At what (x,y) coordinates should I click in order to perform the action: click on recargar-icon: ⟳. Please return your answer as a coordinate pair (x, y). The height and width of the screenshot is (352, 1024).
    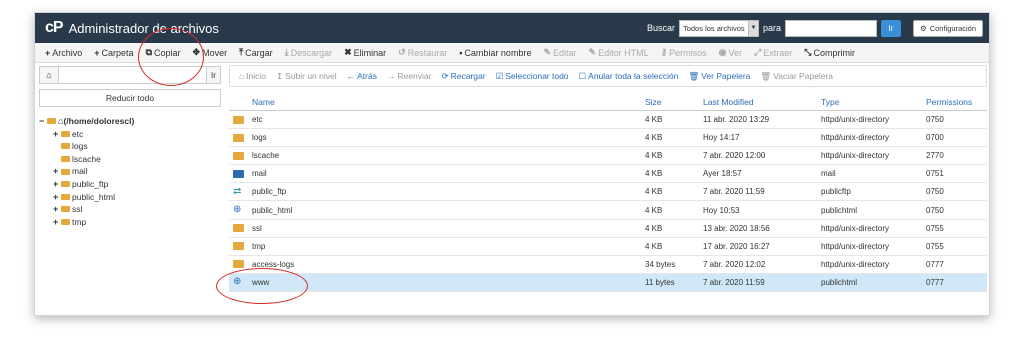
    Looking at the image, I should click on (445, 75).